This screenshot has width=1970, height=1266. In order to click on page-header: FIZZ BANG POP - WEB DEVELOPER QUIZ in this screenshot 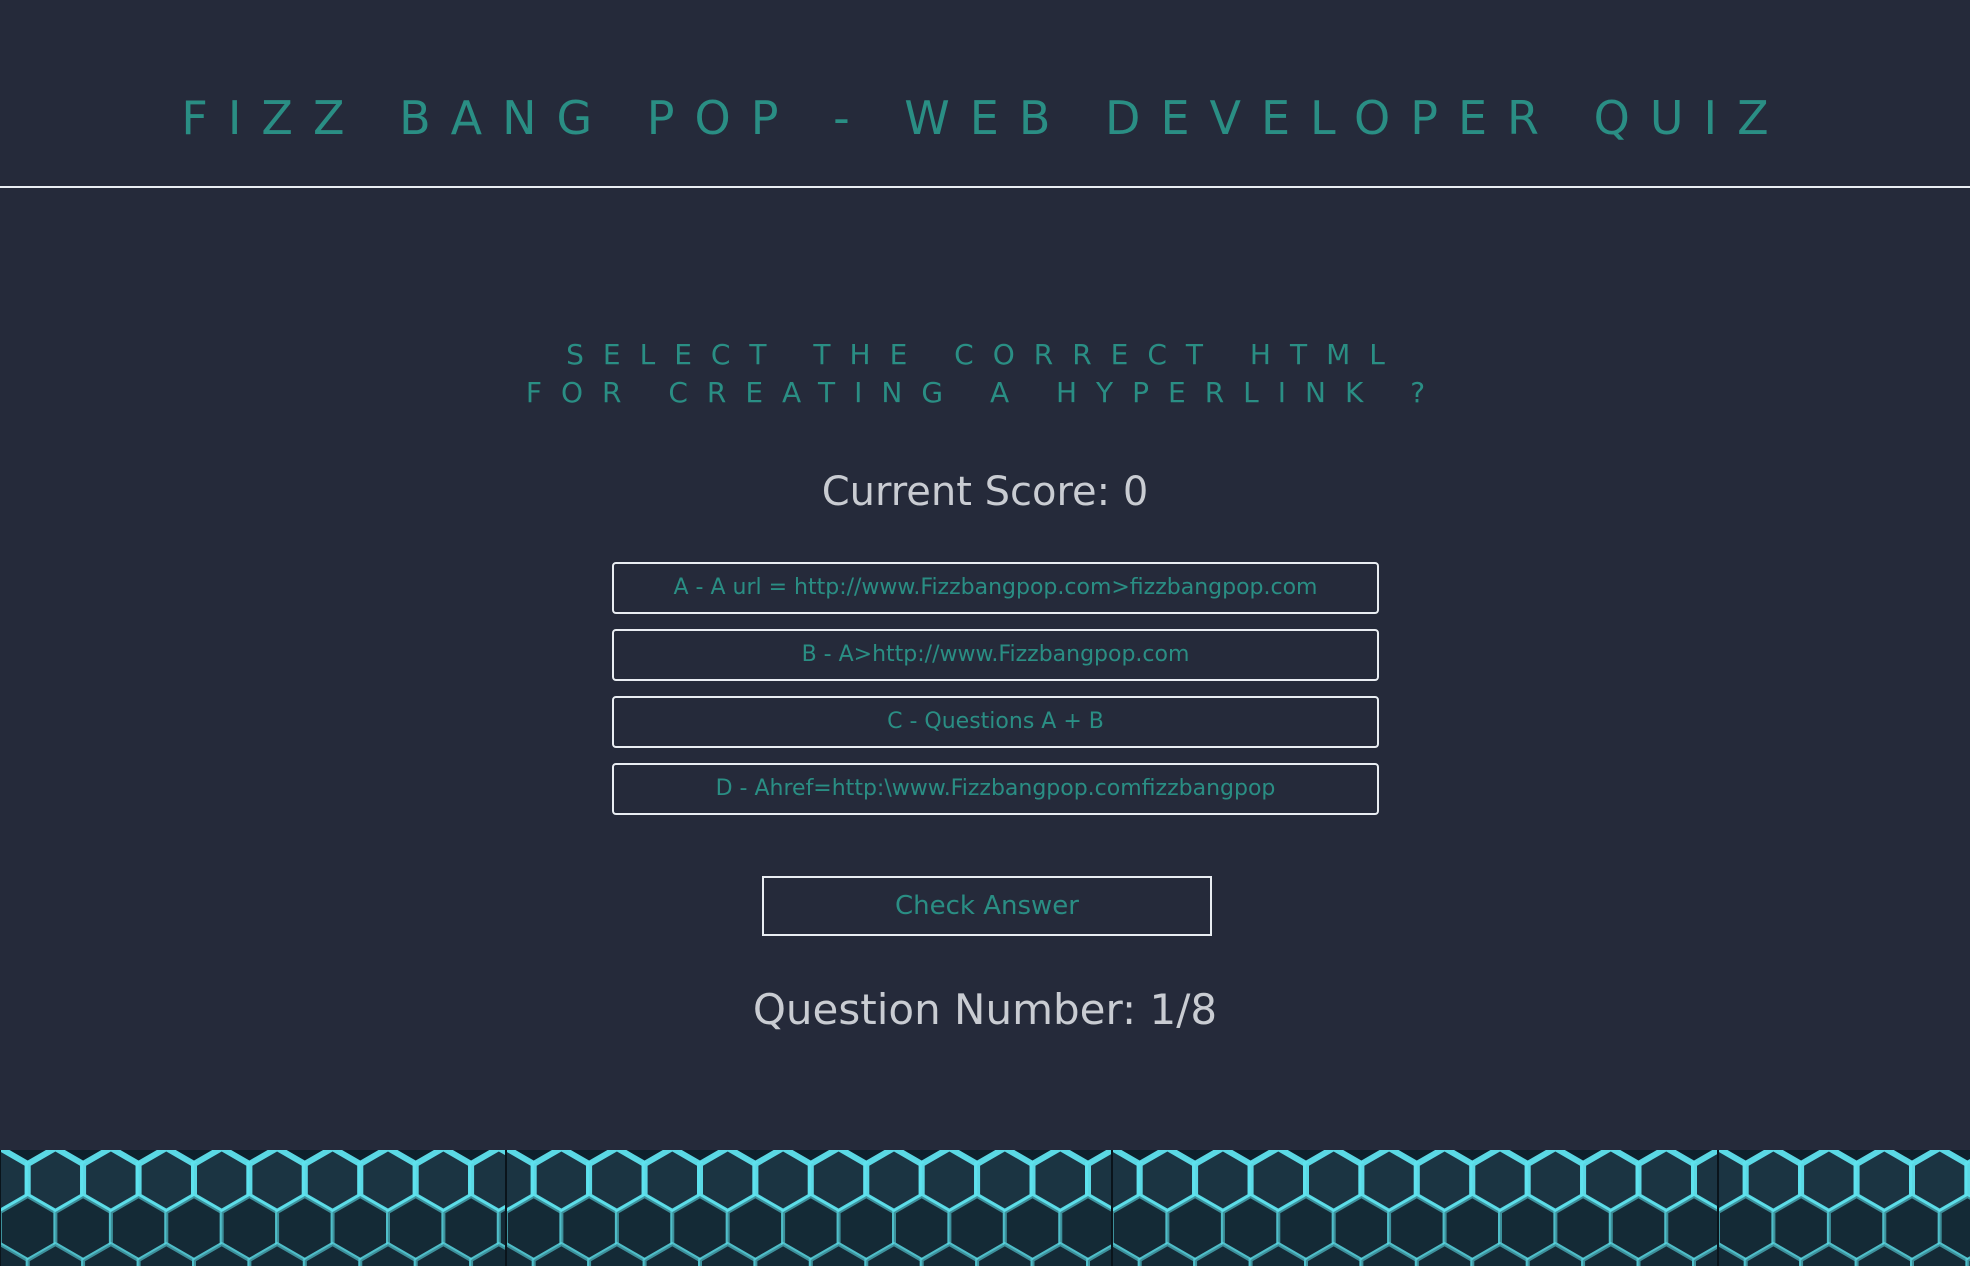, I will do `click(985, 94)`.